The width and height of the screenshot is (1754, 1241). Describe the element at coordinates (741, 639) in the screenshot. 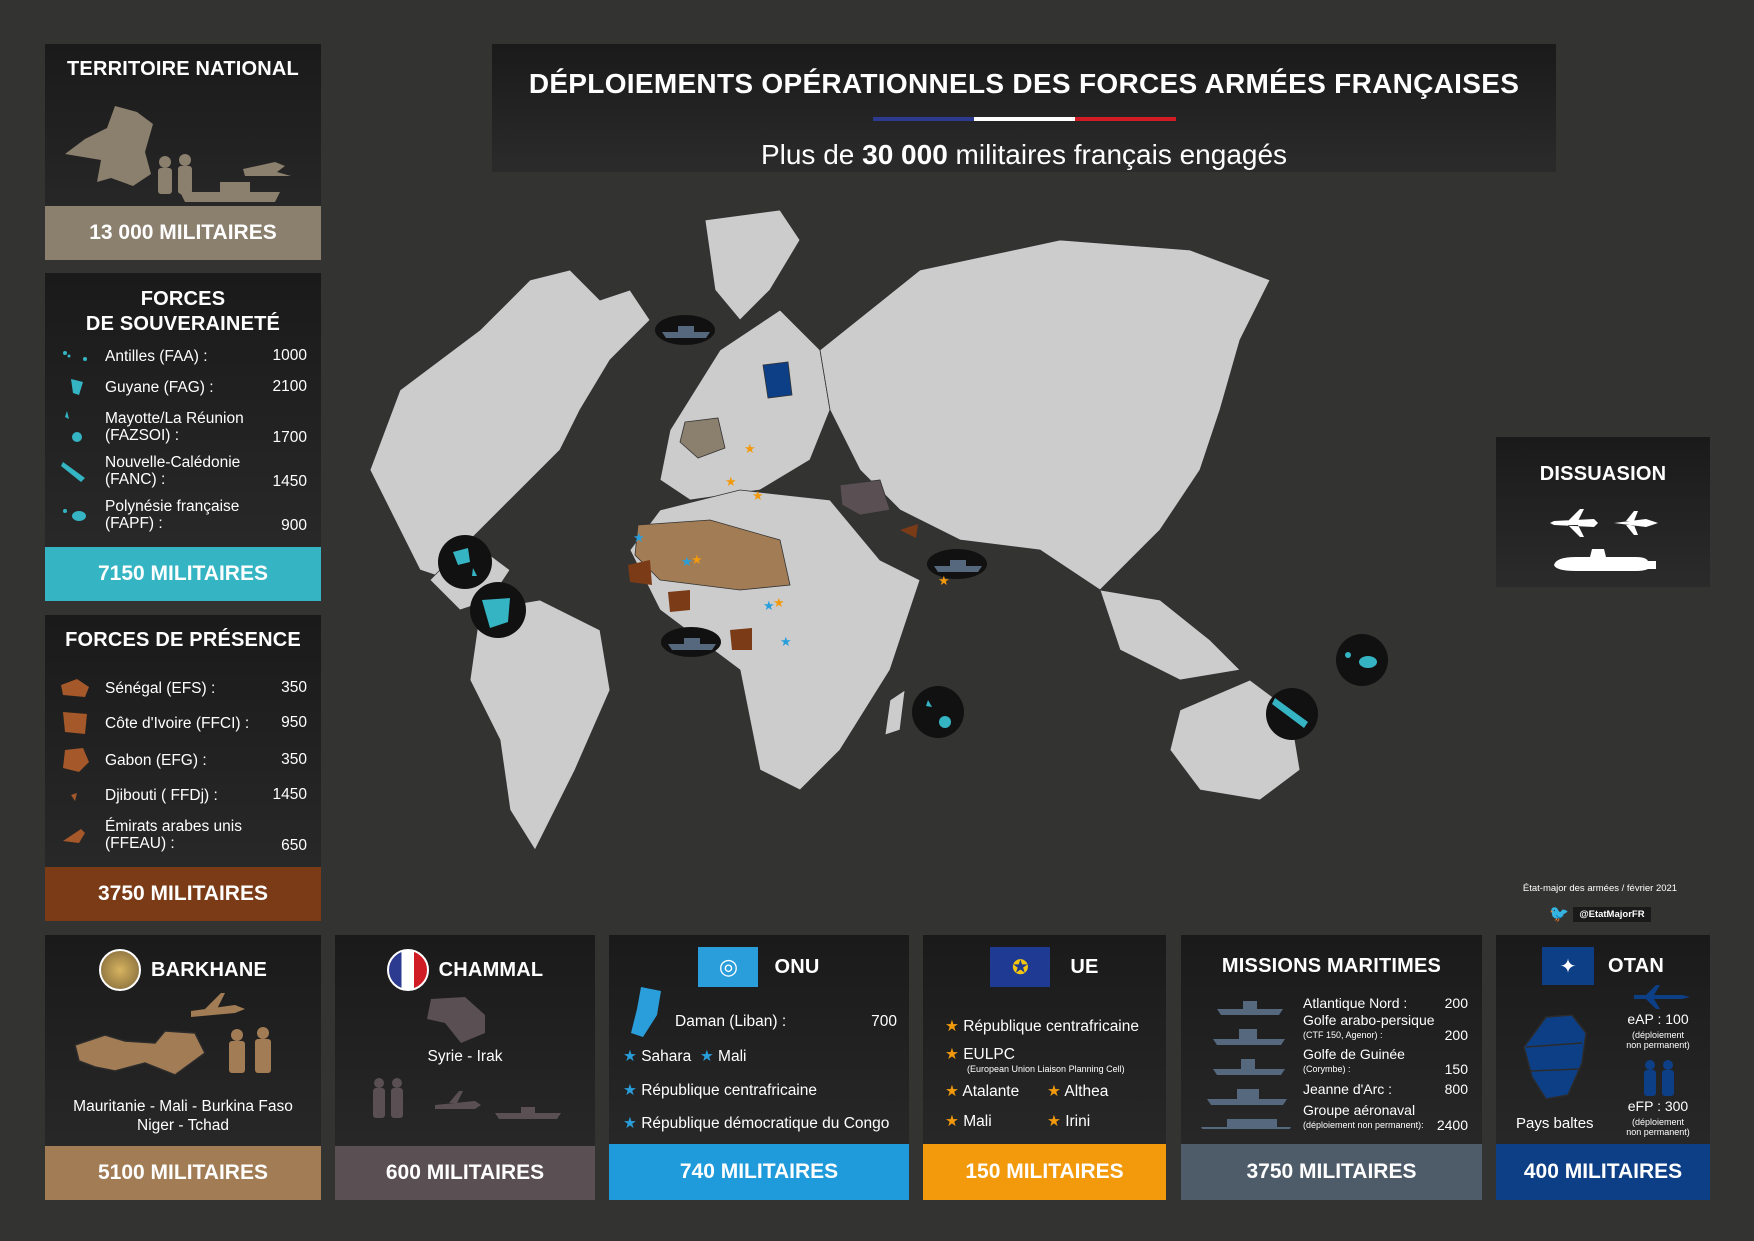

I see `gabon-highlight` at that location.